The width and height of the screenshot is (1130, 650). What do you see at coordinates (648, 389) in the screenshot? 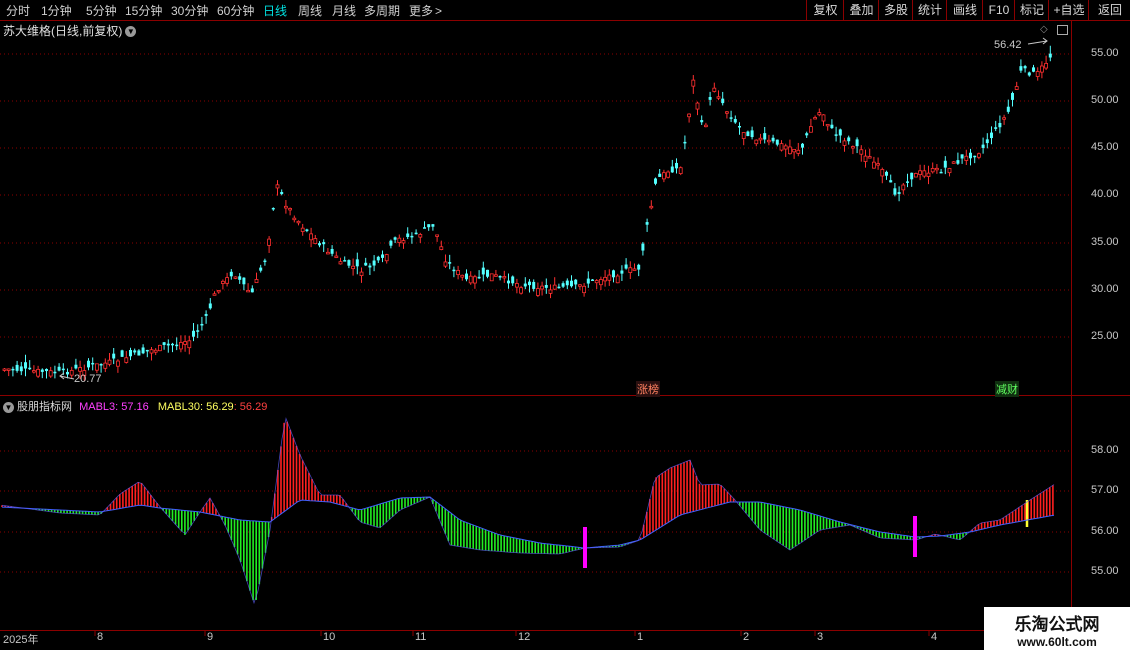
I see `zhangbang-tag: 涨榜` at bounding box center [648, 389].